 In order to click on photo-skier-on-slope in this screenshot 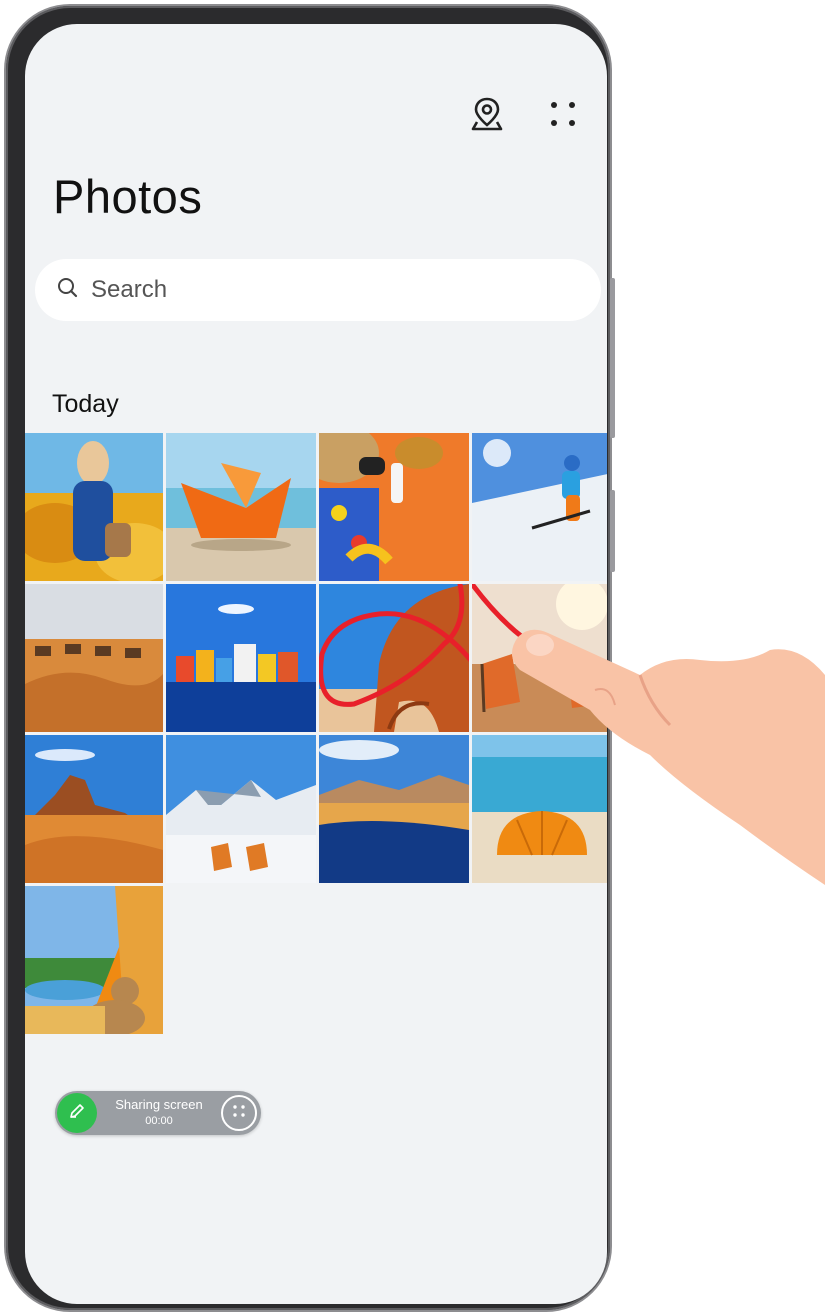, I will do `click(539, 507)`.